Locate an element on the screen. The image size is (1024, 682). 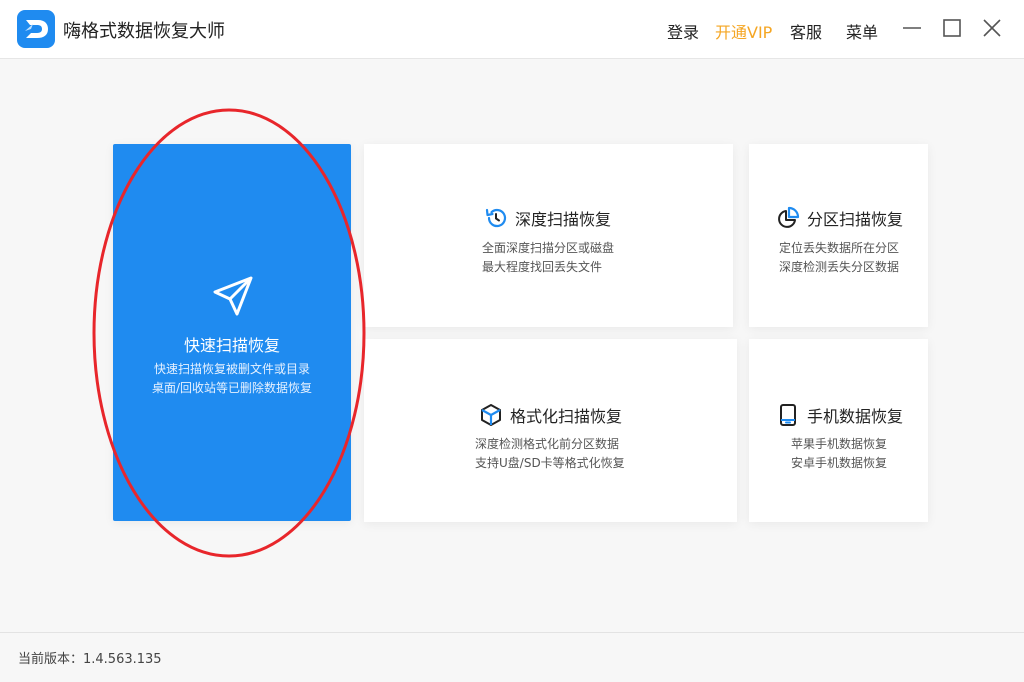
login-link: 登录 is located at coordinates (683, 31).